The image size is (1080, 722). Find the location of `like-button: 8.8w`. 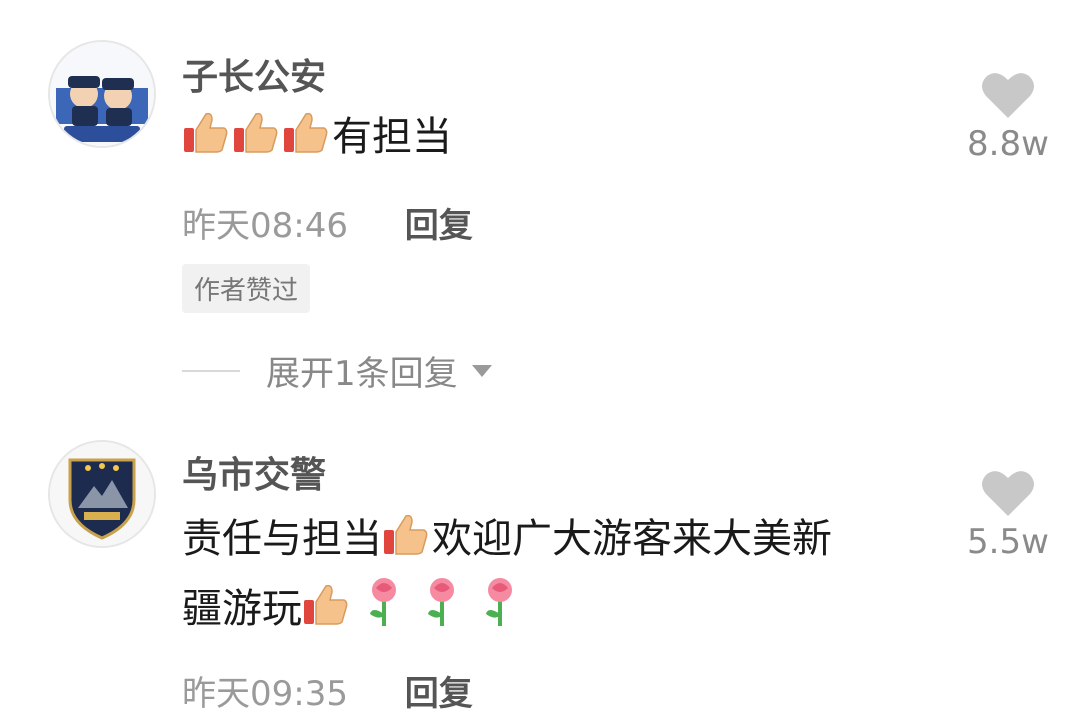

like-button: 8.8w is located at coordinates (1008, 117).